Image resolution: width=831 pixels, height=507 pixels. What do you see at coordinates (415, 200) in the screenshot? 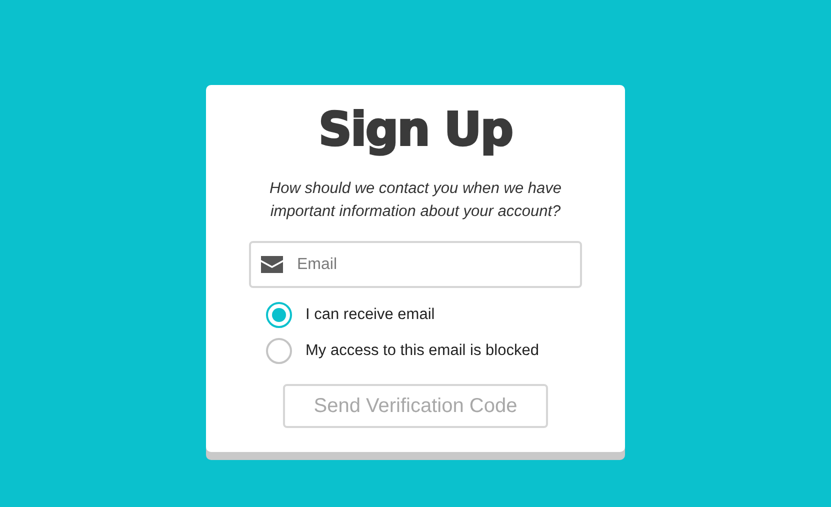
I see `prompt-text: How should we contact you when we have important information about your account?` at bounding box center [415, 200].